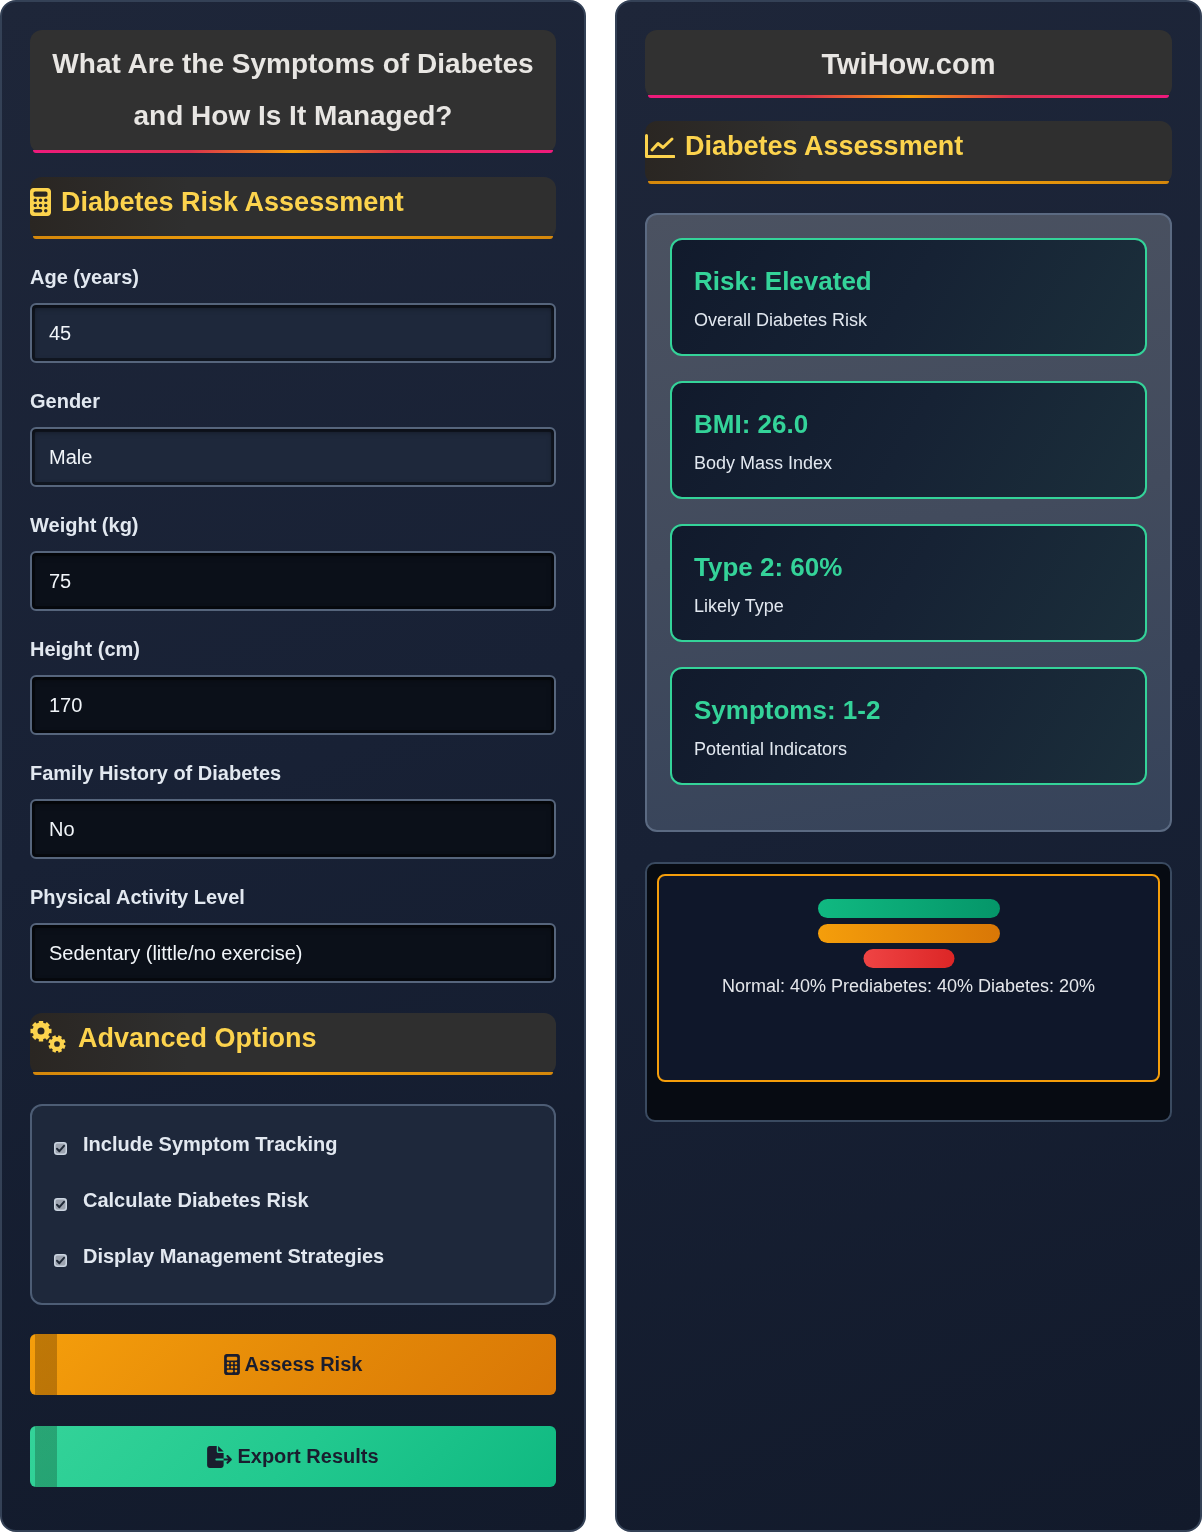  What do you see at coordinates (66, 401) in the screenshot?
I see `field-label: Gender` at bounding box center [66, 401].